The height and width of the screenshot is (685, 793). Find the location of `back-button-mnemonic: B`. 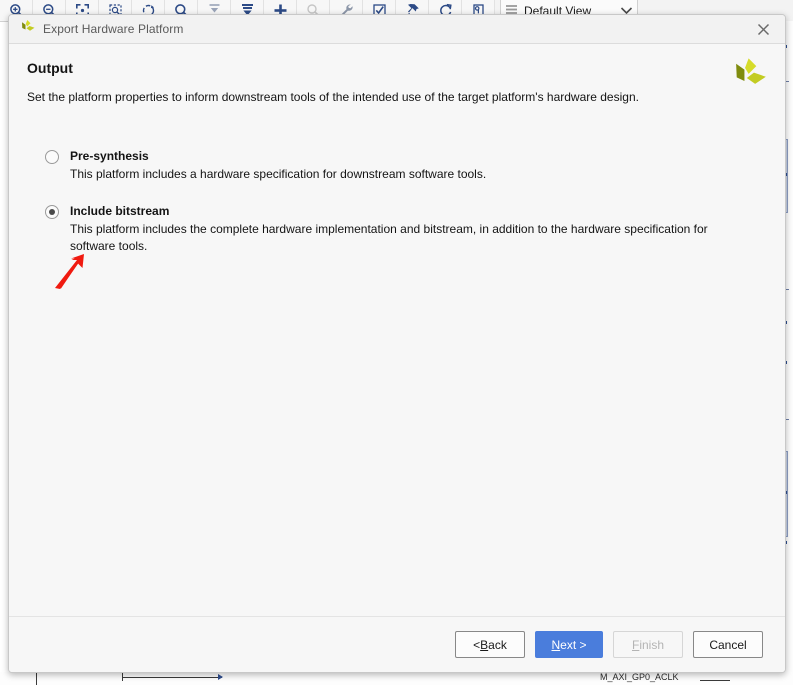

back-button-mnemonic: B is located at coordinates (484, 644).